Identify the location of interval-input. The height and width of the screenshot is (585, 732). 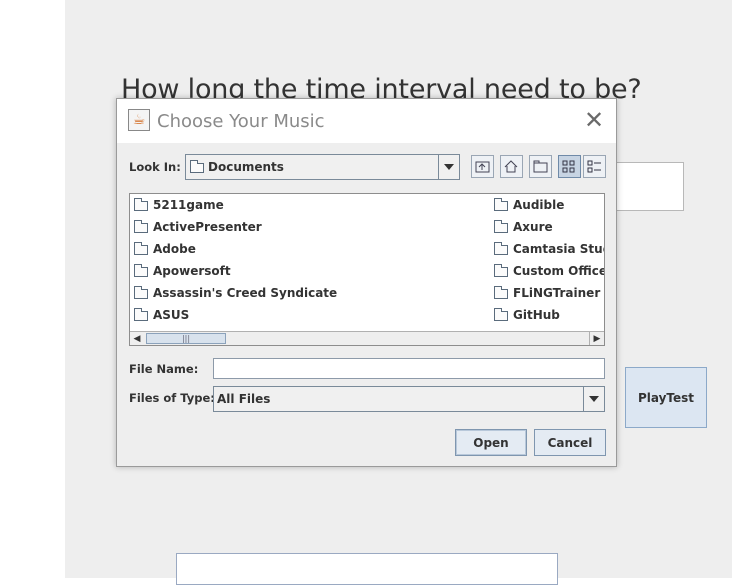
(645, 186).